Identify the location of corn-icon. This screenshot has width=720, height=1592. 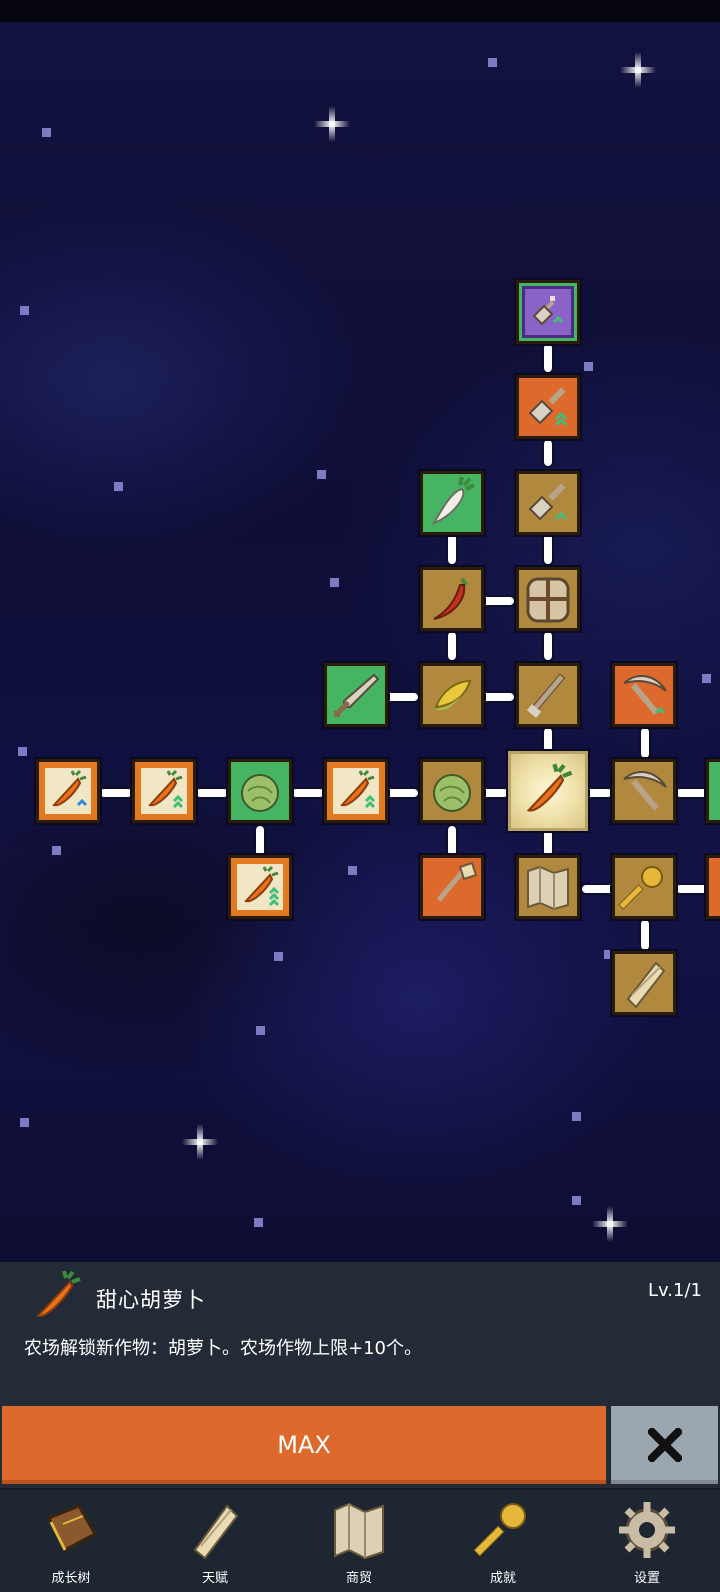
(453, 695).